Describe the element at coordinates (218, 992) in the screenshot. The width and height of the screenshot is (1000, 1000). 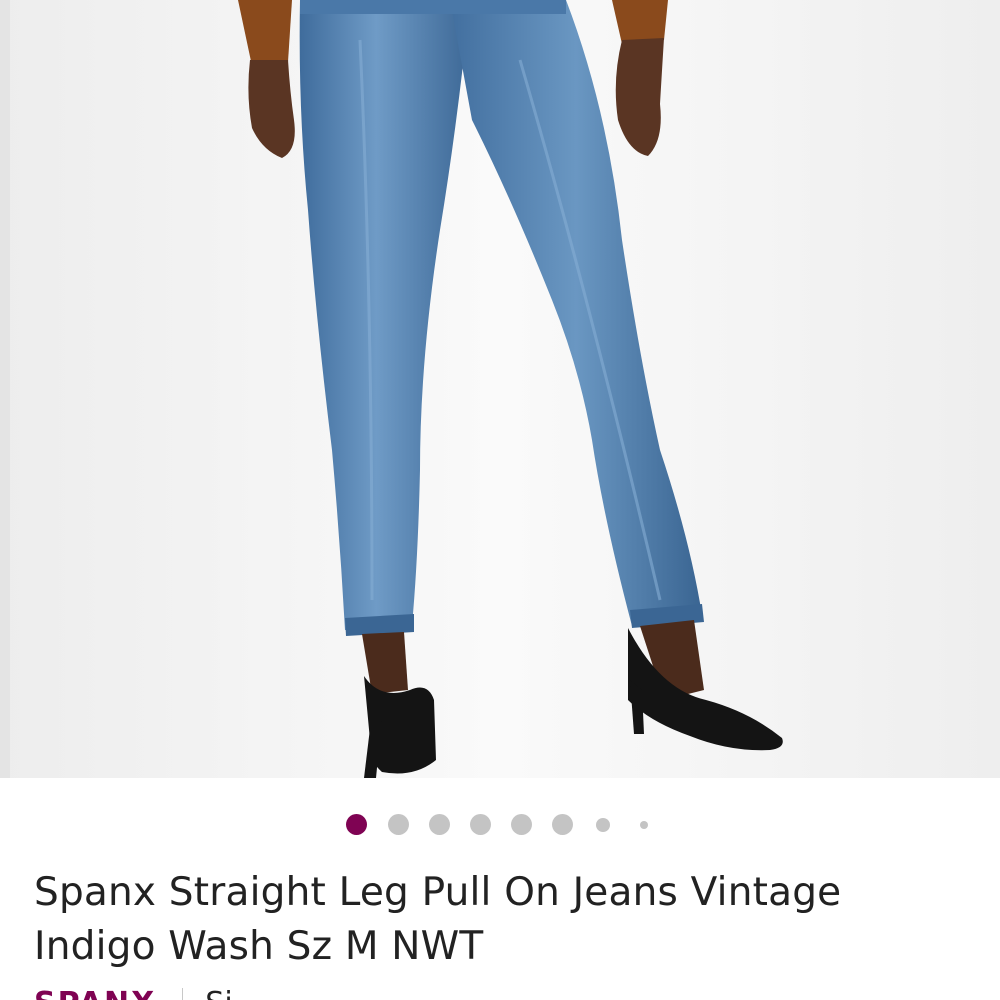
I see `size-label: Si` at that location.